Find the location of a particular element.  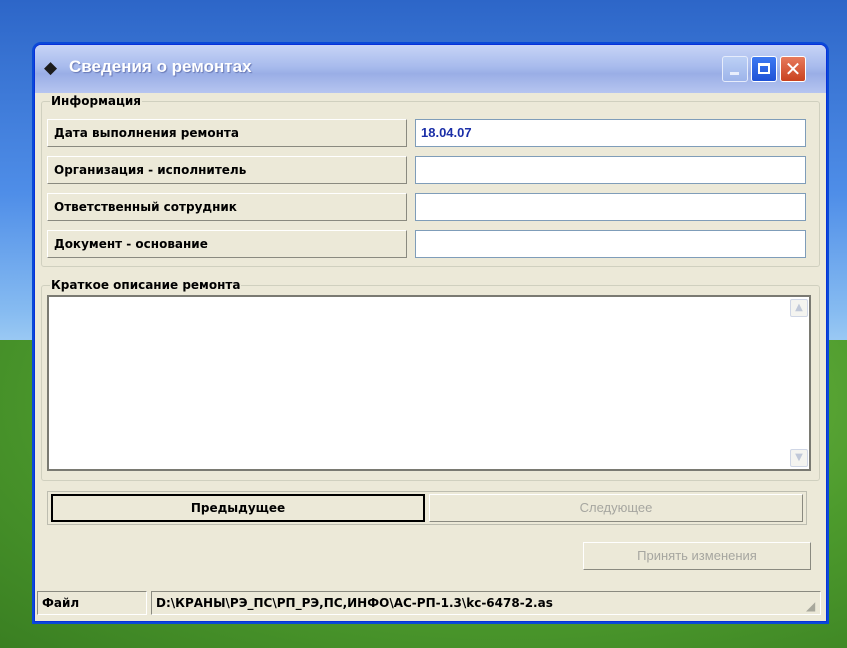

scroll-down-arrow-icon: ▼ is located at coordinates (799, 458).